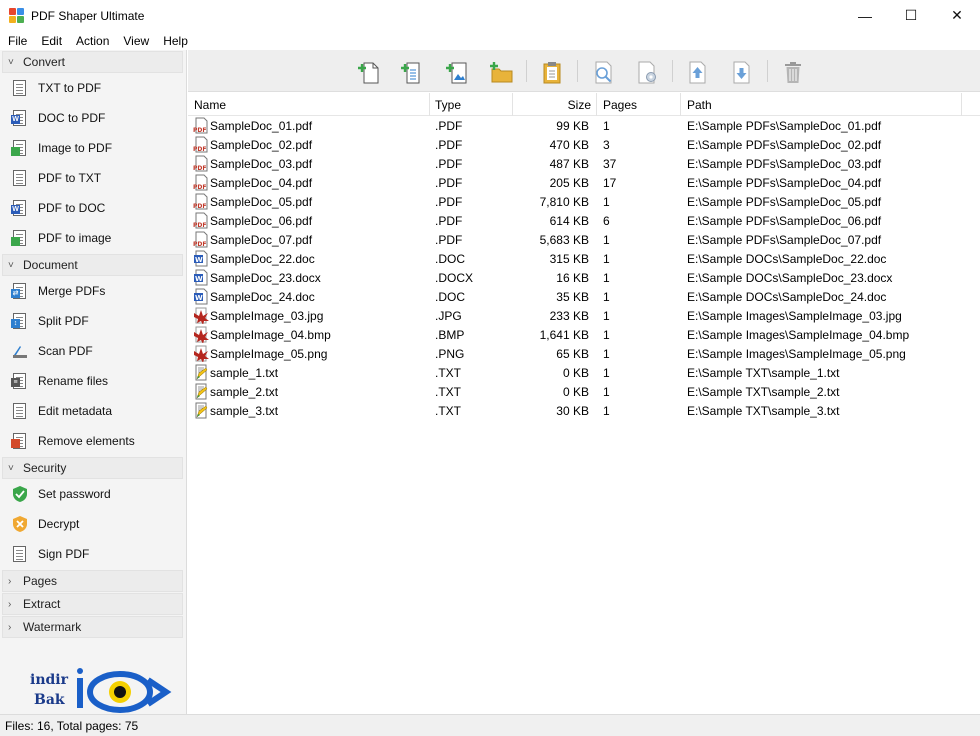 The image size is (980, 736). Describe the element at coordinates (93, 321) in the screenshot. I see `sidebar-item-split-pdf: ↕ Split PDF` at that location.